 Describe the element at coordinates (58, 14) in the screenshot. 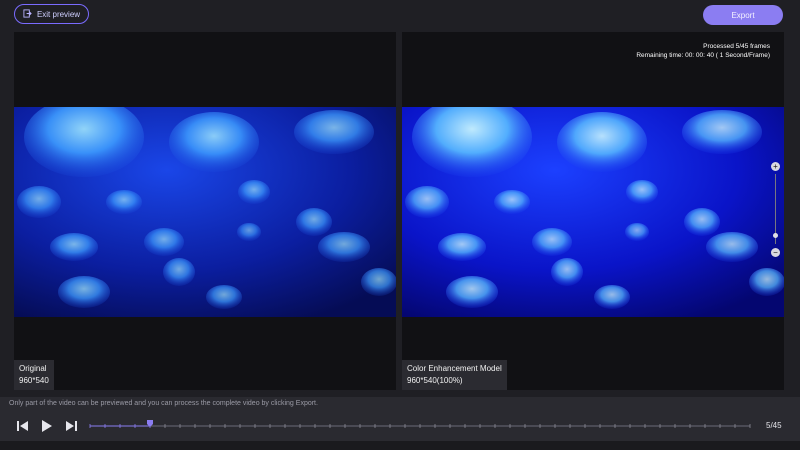

I see `exit-preview-label: Exit preview` at that location.